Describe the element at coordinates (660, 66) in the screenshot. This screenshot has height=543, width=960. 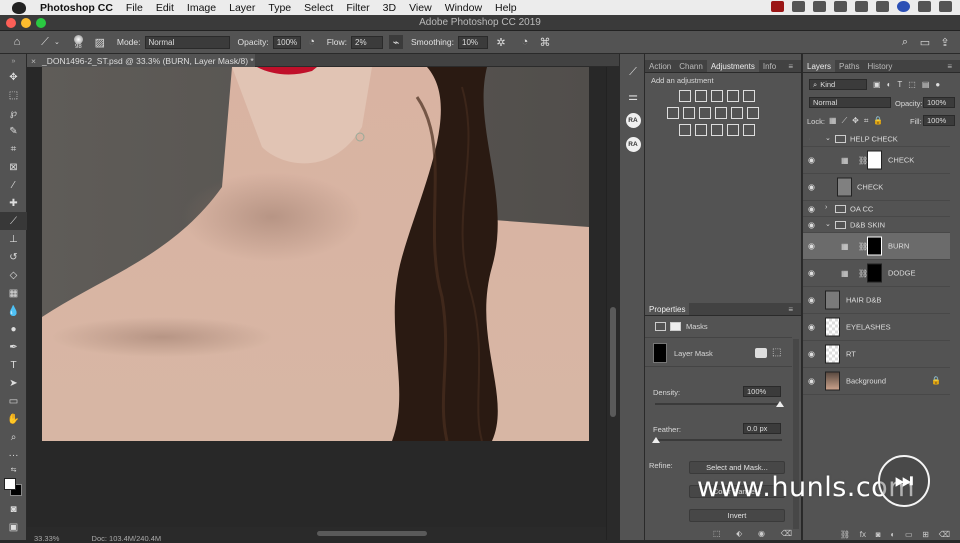
I see `tab-actions: Action` at that location.